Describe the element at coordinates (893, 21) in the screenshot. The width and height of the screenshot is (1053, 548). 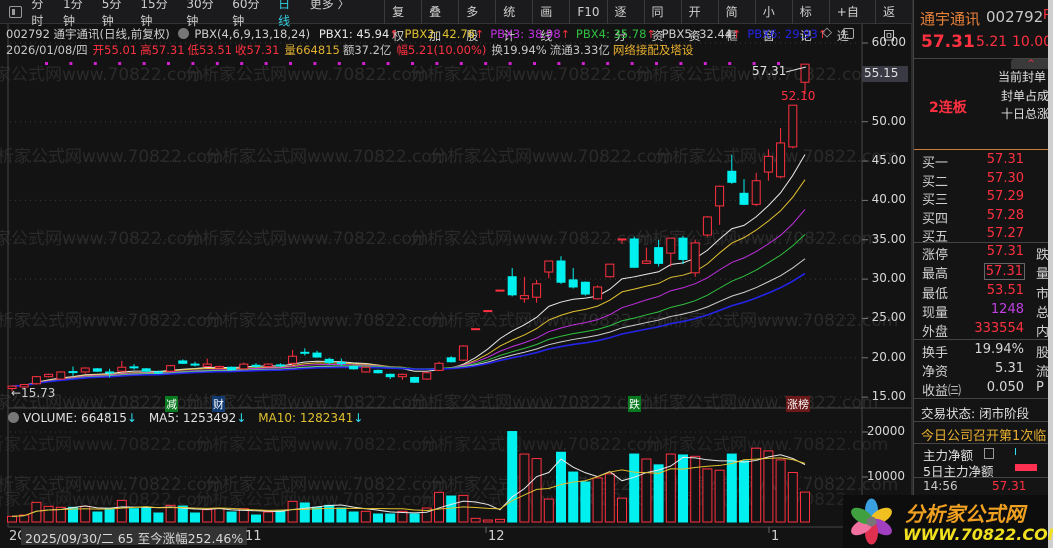
I see `toolbar-button: 返回` at that location.